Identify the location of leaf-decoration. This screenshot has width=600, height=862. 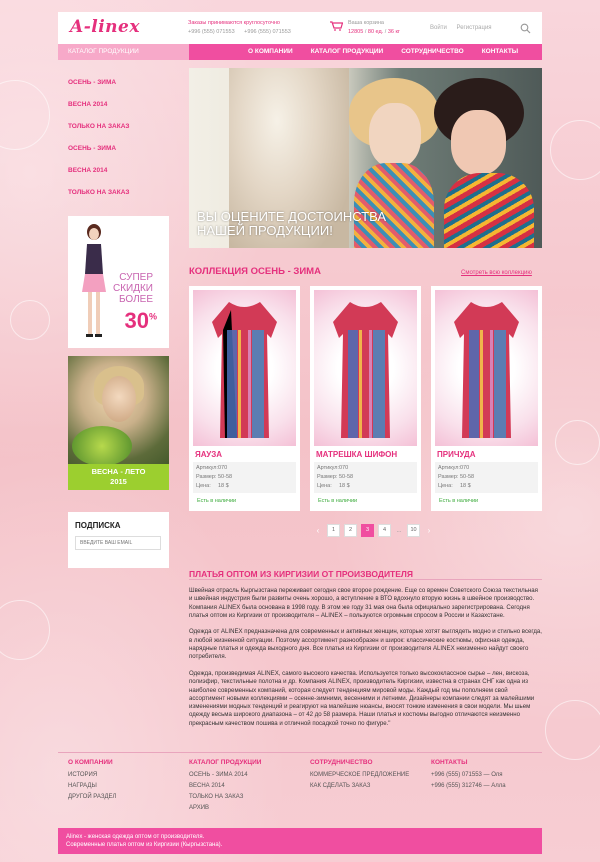
(102, 446).